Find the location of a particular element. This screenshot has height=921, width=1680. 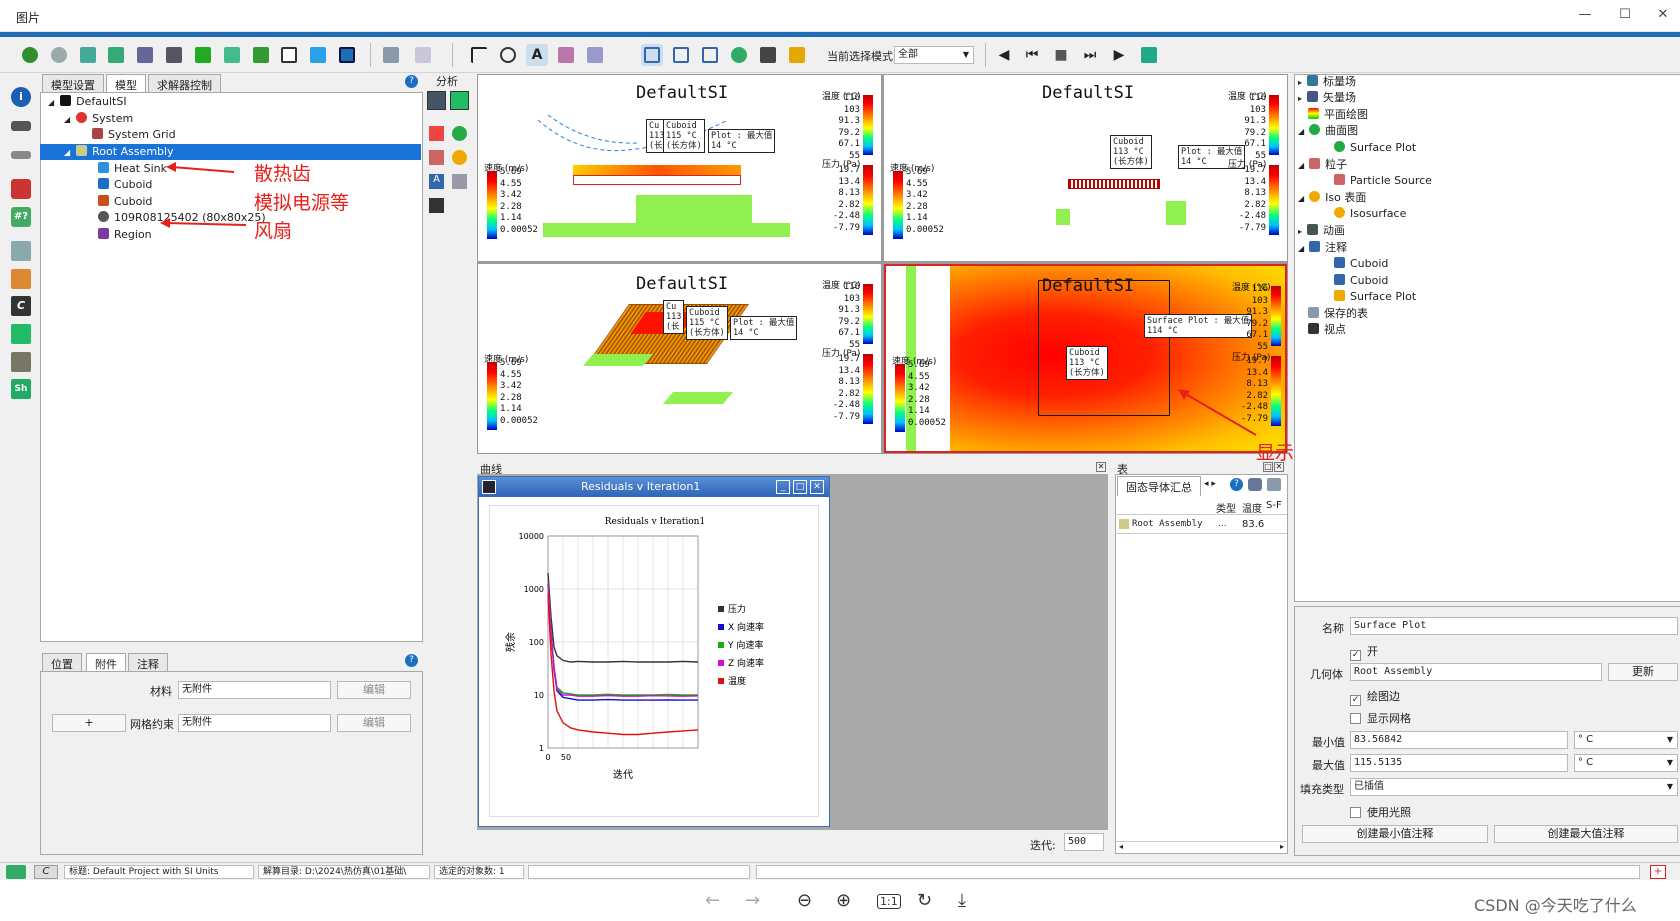

stop-icon: ■ is located at coordinates (1061, 55).